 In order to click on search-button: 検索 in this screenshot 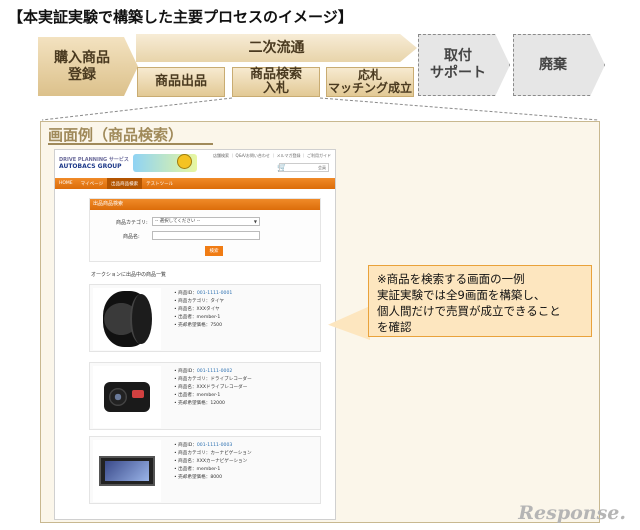, I will do `click(214, 251)`.